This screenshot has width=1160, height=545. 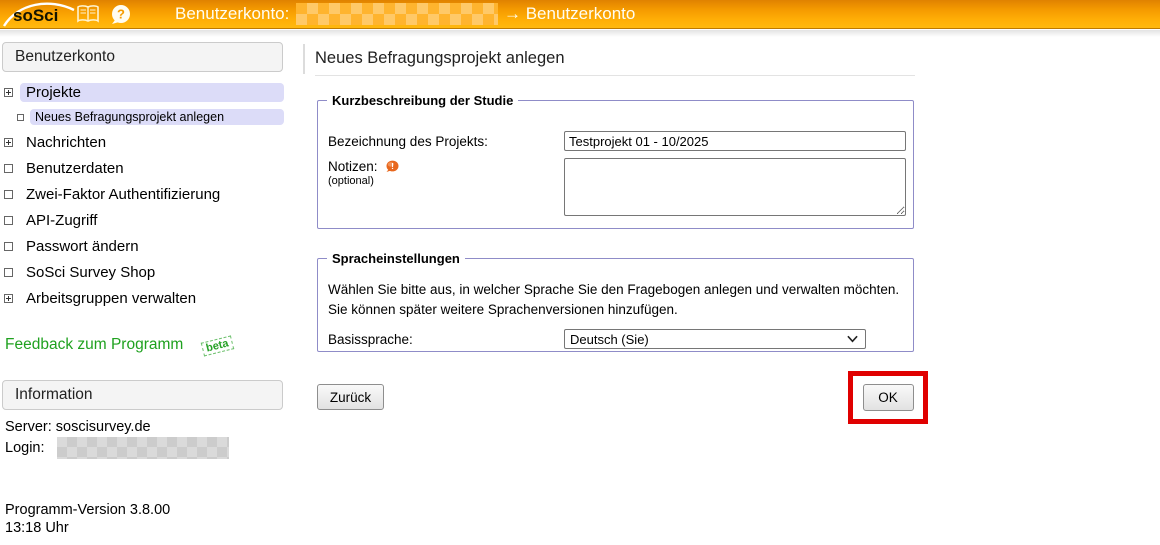 What do you see at coordinates (396, 258) in the screenshot?
I see `language-fieldset-legend: Spracheinstellungen` at bounding box center [396, 258].